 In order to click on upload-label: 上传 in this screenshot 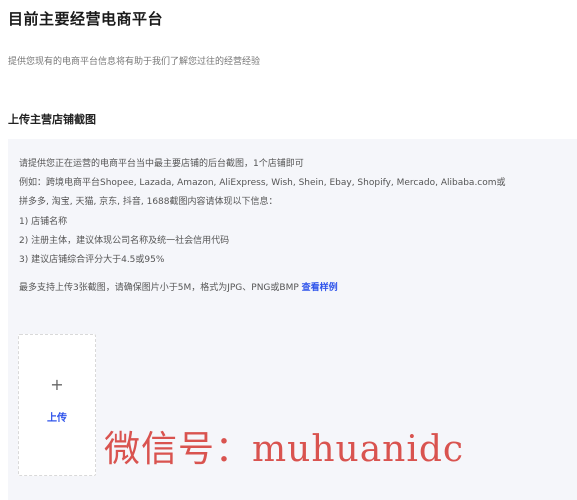, I will do `click(57, 418)`.